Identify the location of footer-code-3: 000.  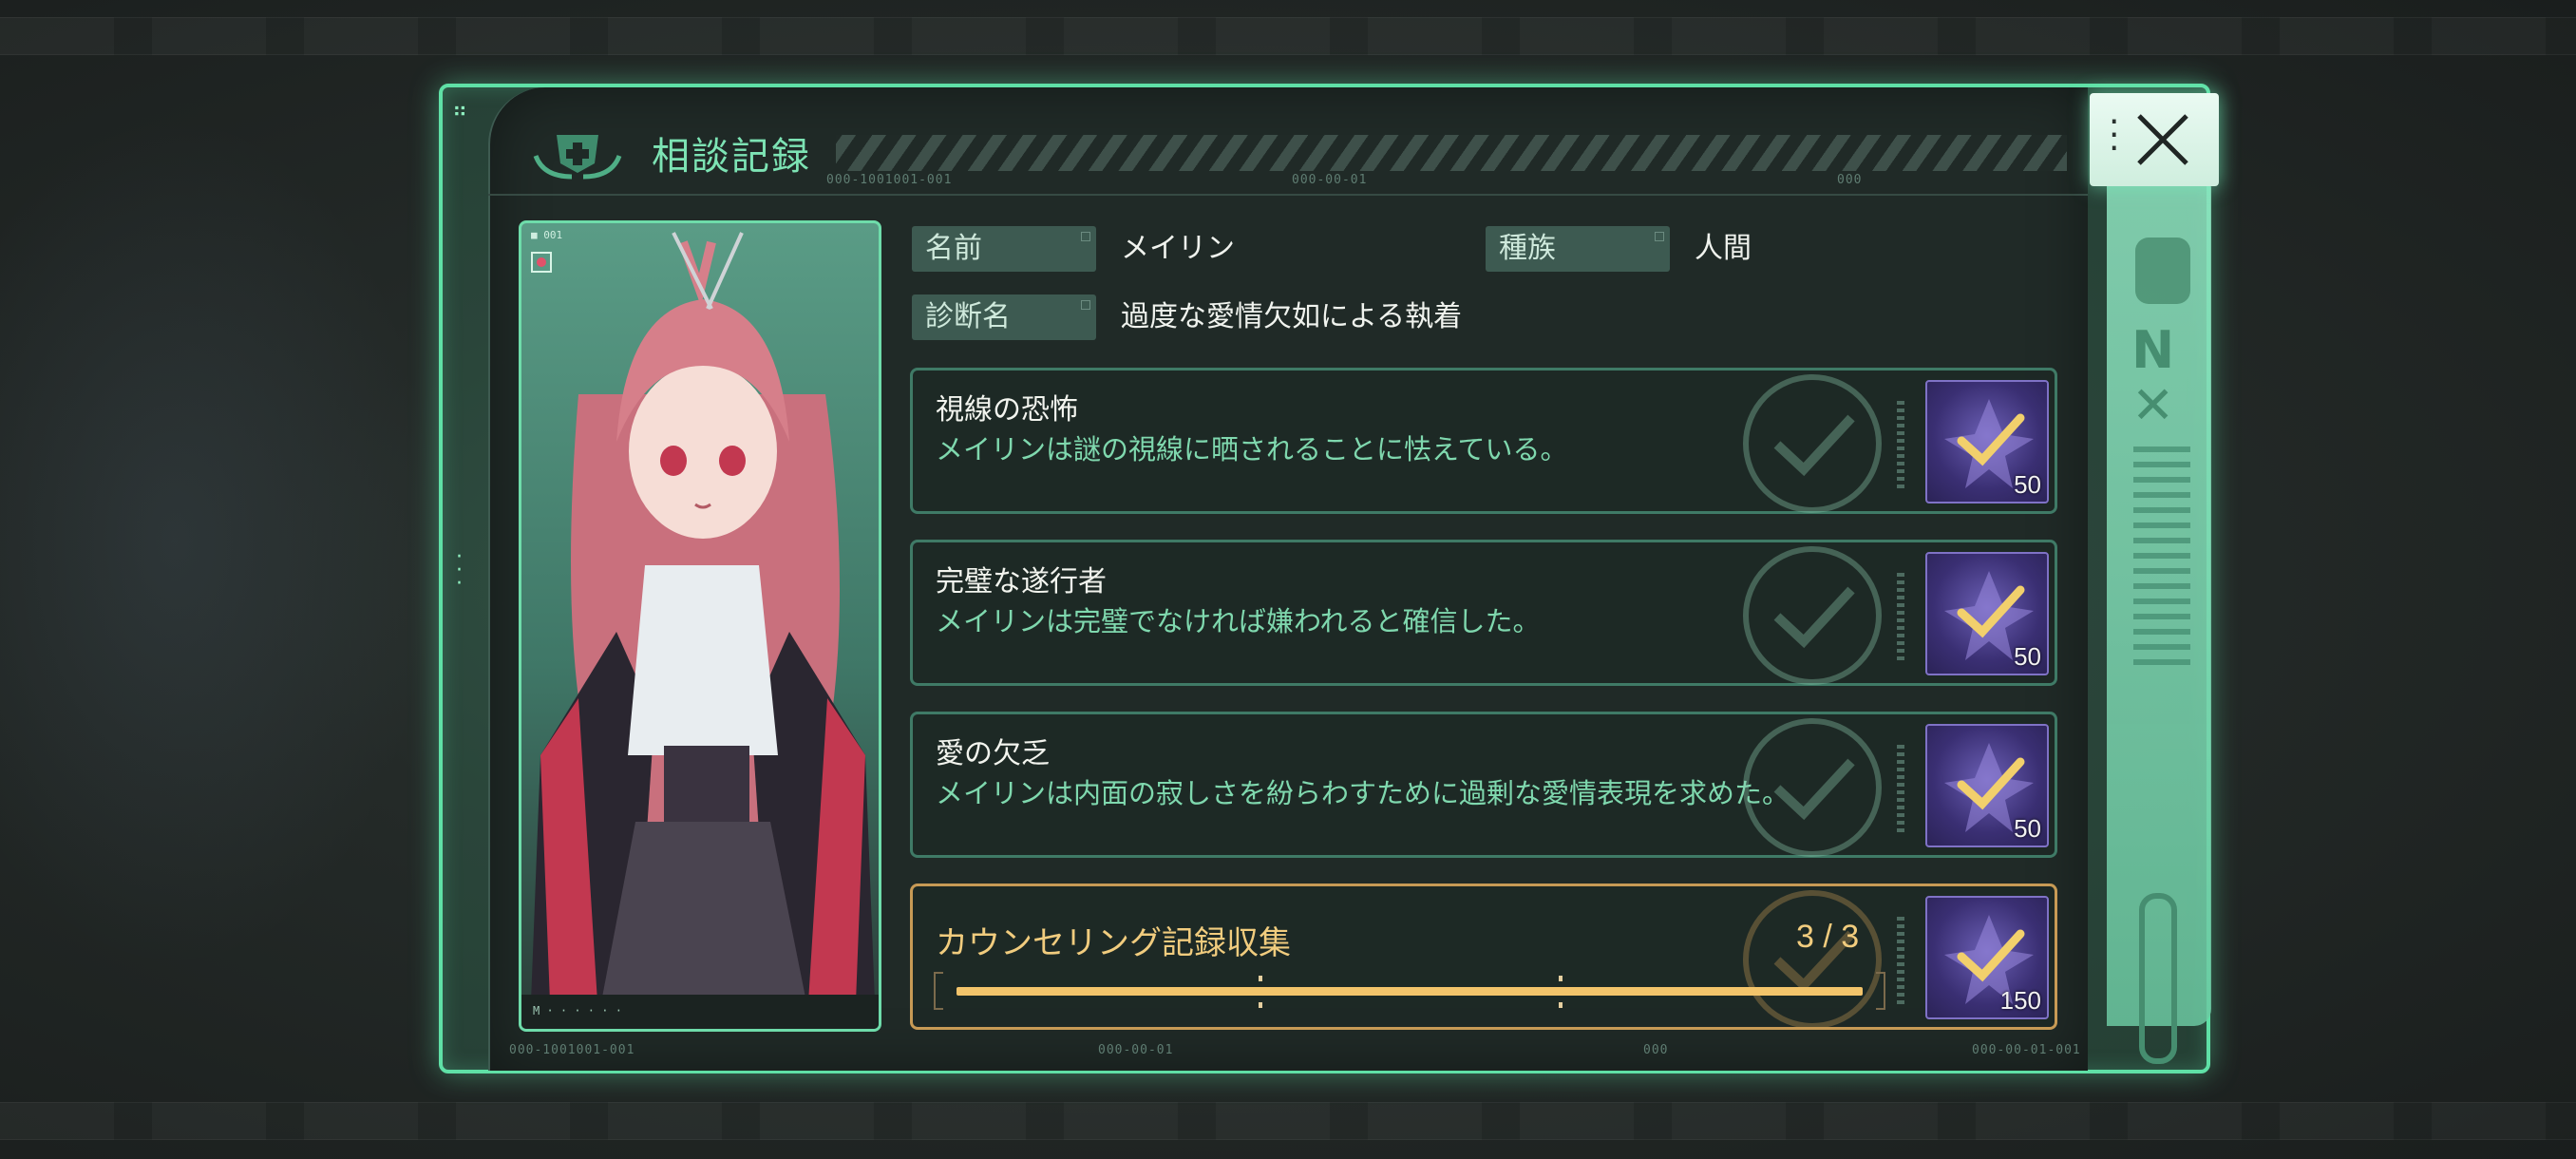
(1656, 1050).